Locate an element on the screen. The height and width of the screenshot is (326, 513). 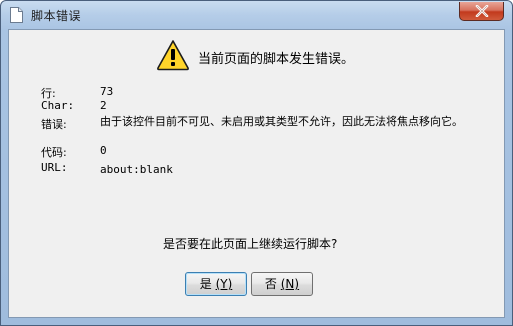
error-headline: 当前页面的脚本发生错误。 is located at coordinates (276, 59).